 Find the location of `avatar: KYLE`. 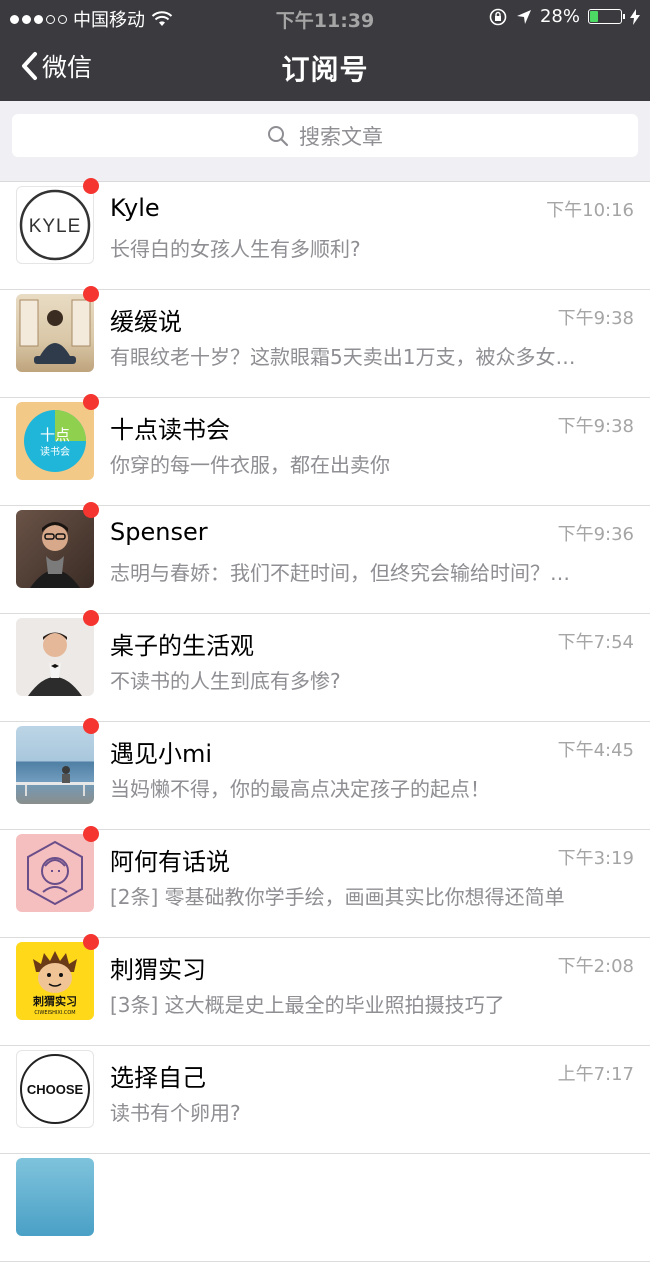

avatar: KYLE is located at coordinates (55, 225).